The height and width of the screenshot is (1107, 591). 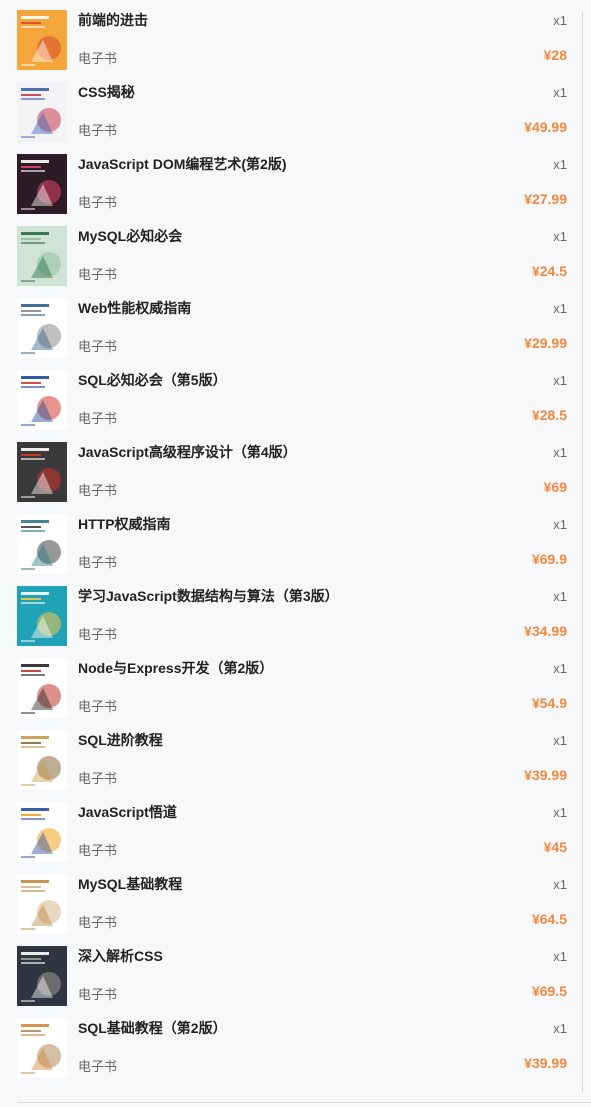 What do you see at coordinates (113, 20) in the screenshot?
I see `book-title: 前端的进击` at bounding box center [113, 20].